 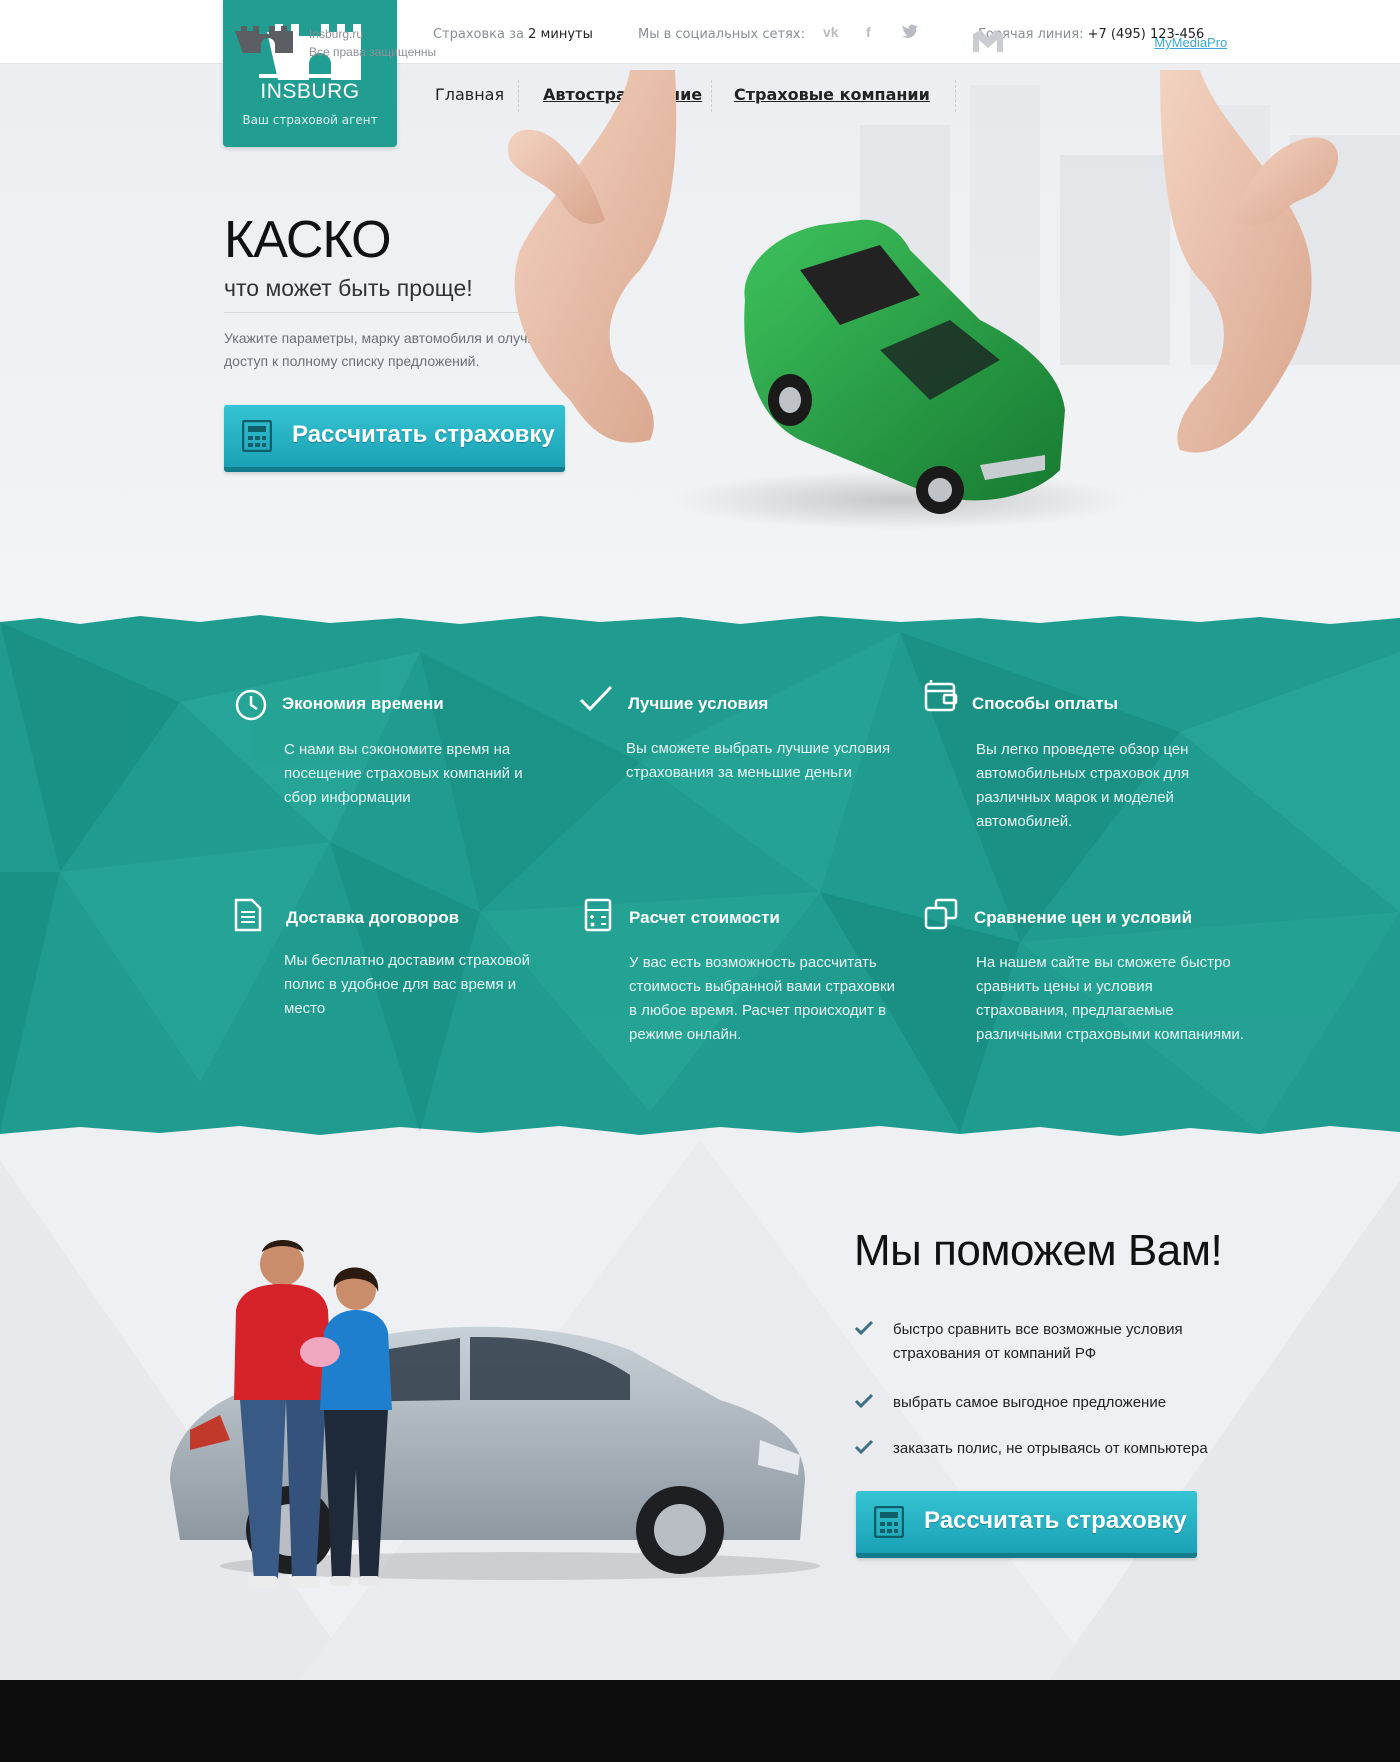 I want to click on document-icon, so click(x=248, y=915).